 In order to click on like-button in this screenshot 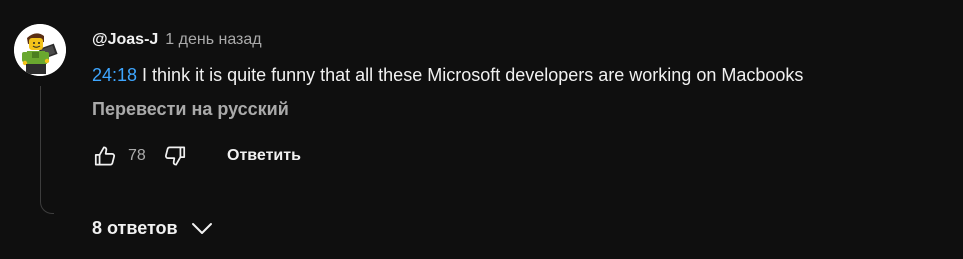, I will do `click(105, 156)`.